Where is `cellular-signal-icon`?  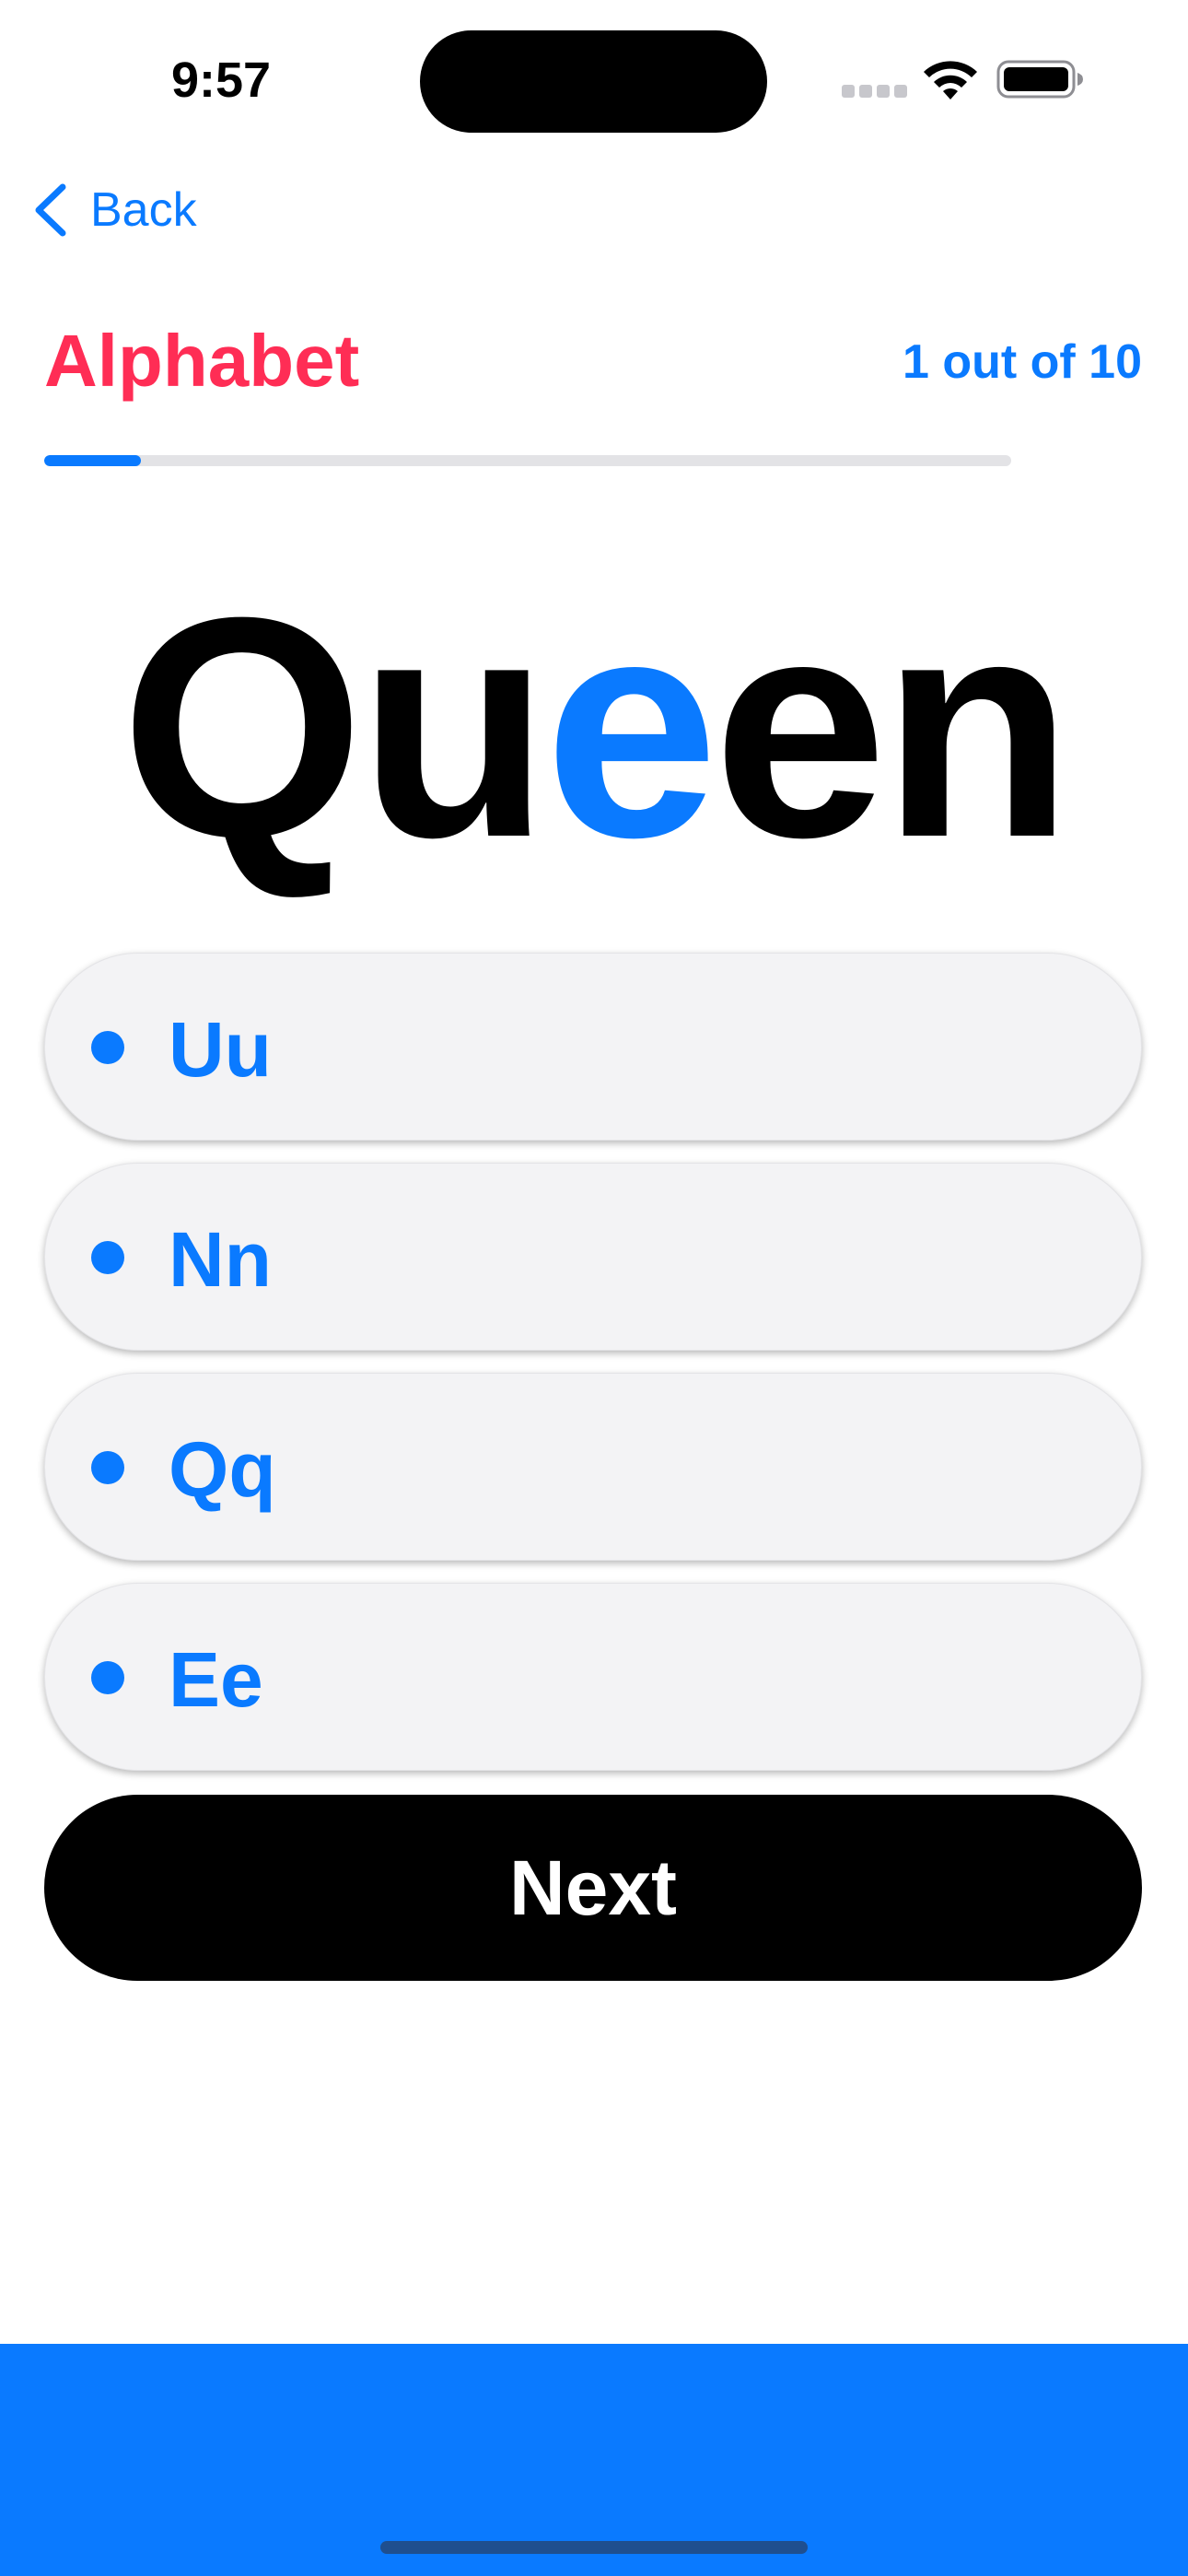 cellular-signal-icon is located at coordinates (874, 91).